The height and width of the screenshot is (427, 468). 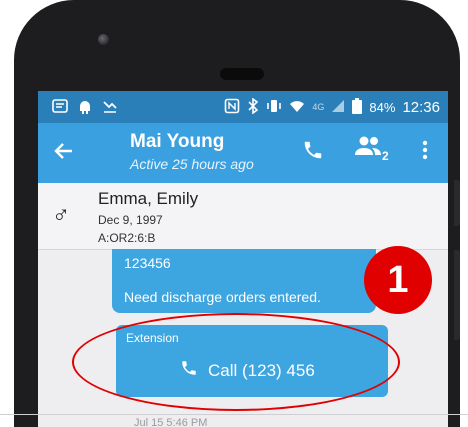 I want to click on battery-level: 84%, so click(x=382, y=107).